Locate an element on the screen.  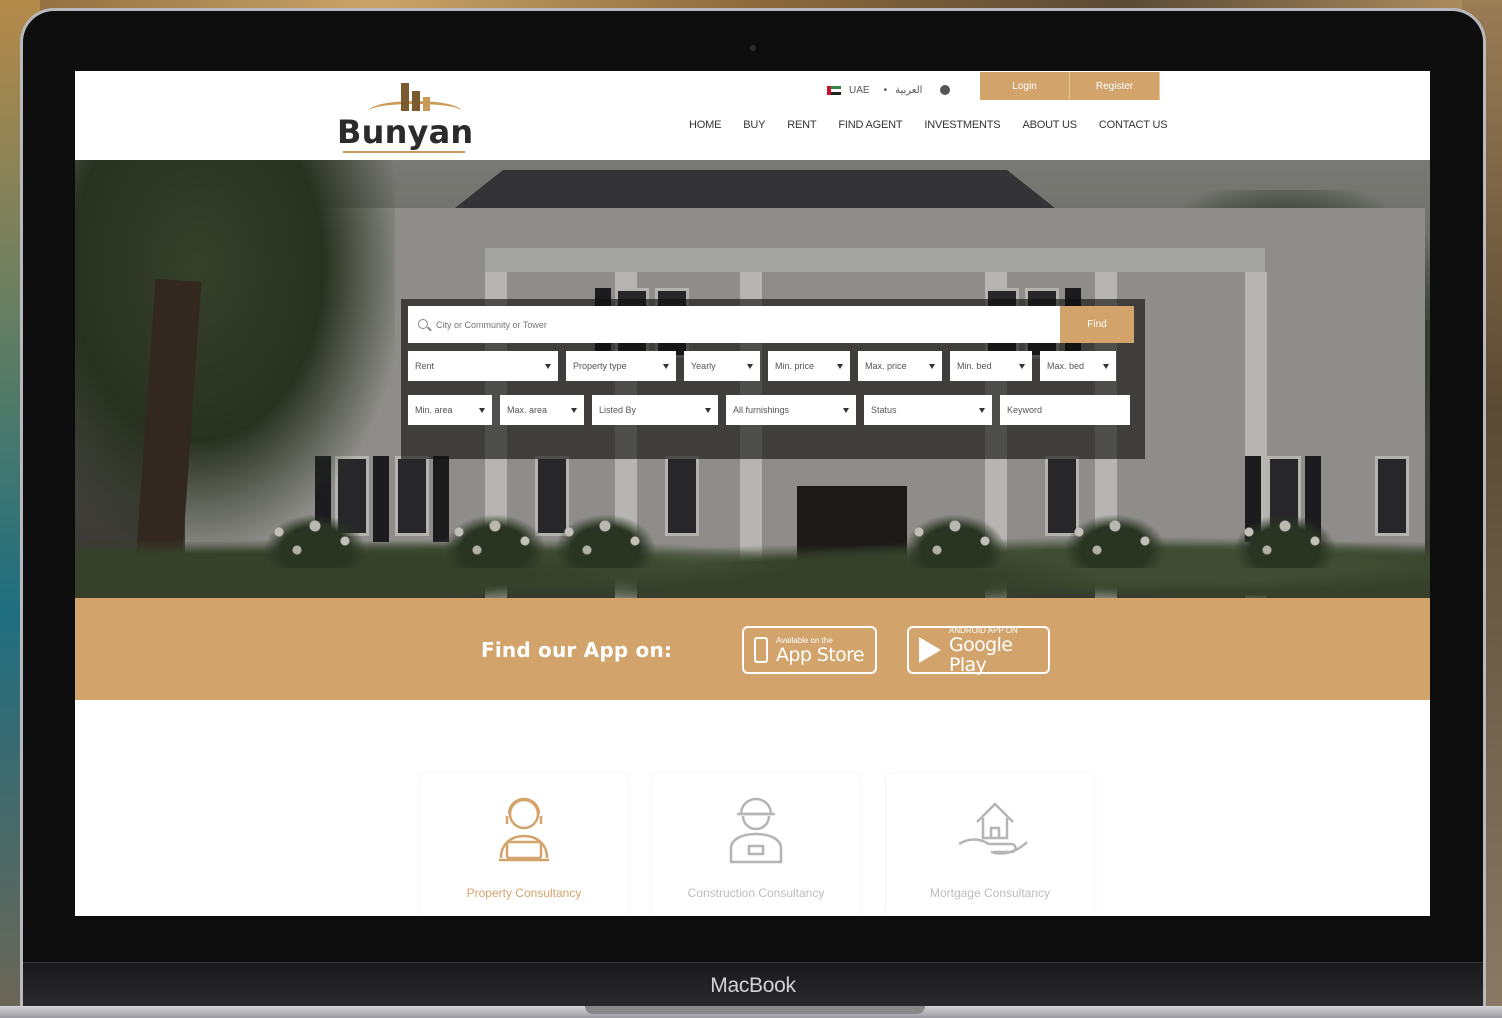
filter-label: Keyword is located at coordinates (1025, 410).